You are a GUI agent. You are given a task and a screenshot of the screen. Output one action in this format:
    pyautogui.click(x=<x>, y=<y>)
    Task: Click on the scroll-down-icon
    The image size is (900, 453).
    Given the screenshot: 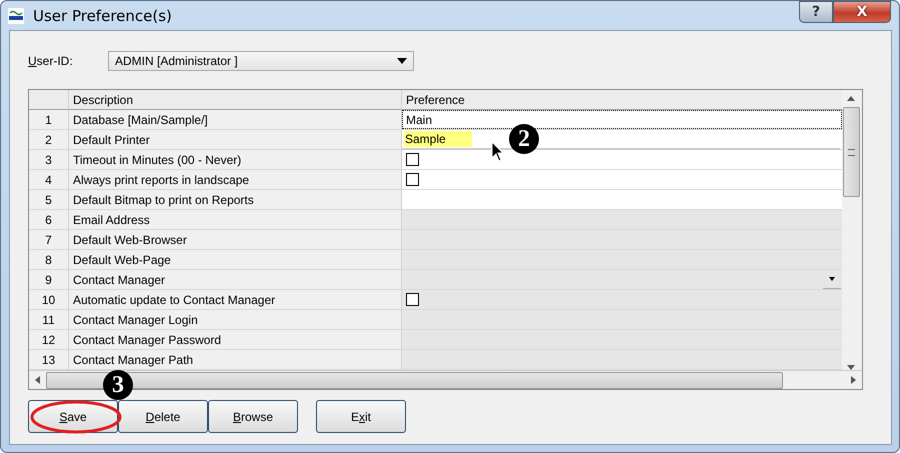 What is the action you would take?
    pyautogui.click(x=851, y=367)
    